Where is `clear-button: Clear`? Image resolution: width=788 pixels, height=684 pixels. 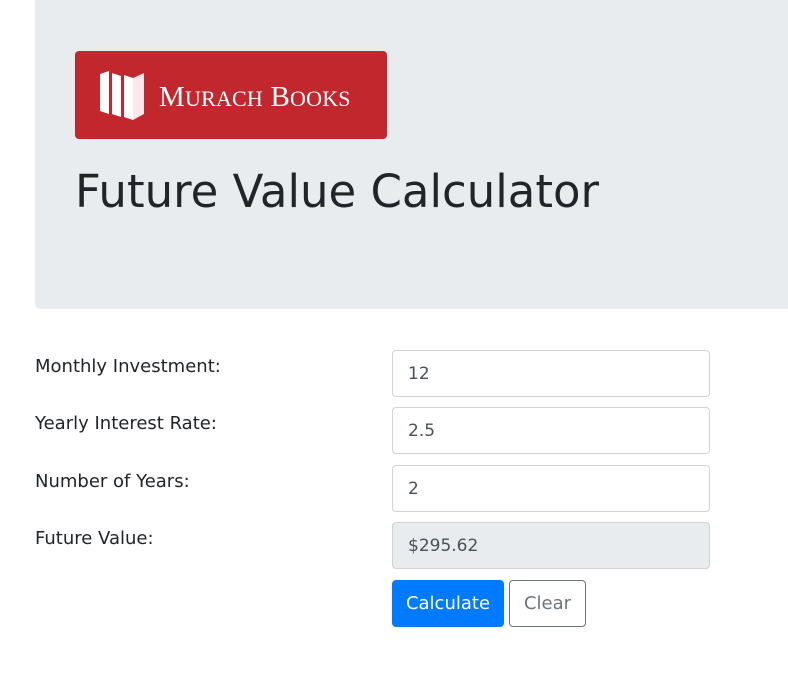
clear-button: Clear is located at coordinates (547, 603).